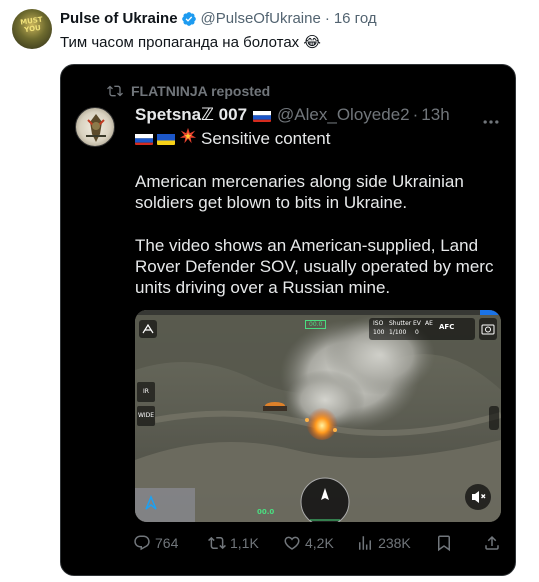 This screenshot has width=539, height=582. What do you see at coordinates (429, 323) in the screenshot?
I see `ae-label: AE` at bounding box center [429, 323].